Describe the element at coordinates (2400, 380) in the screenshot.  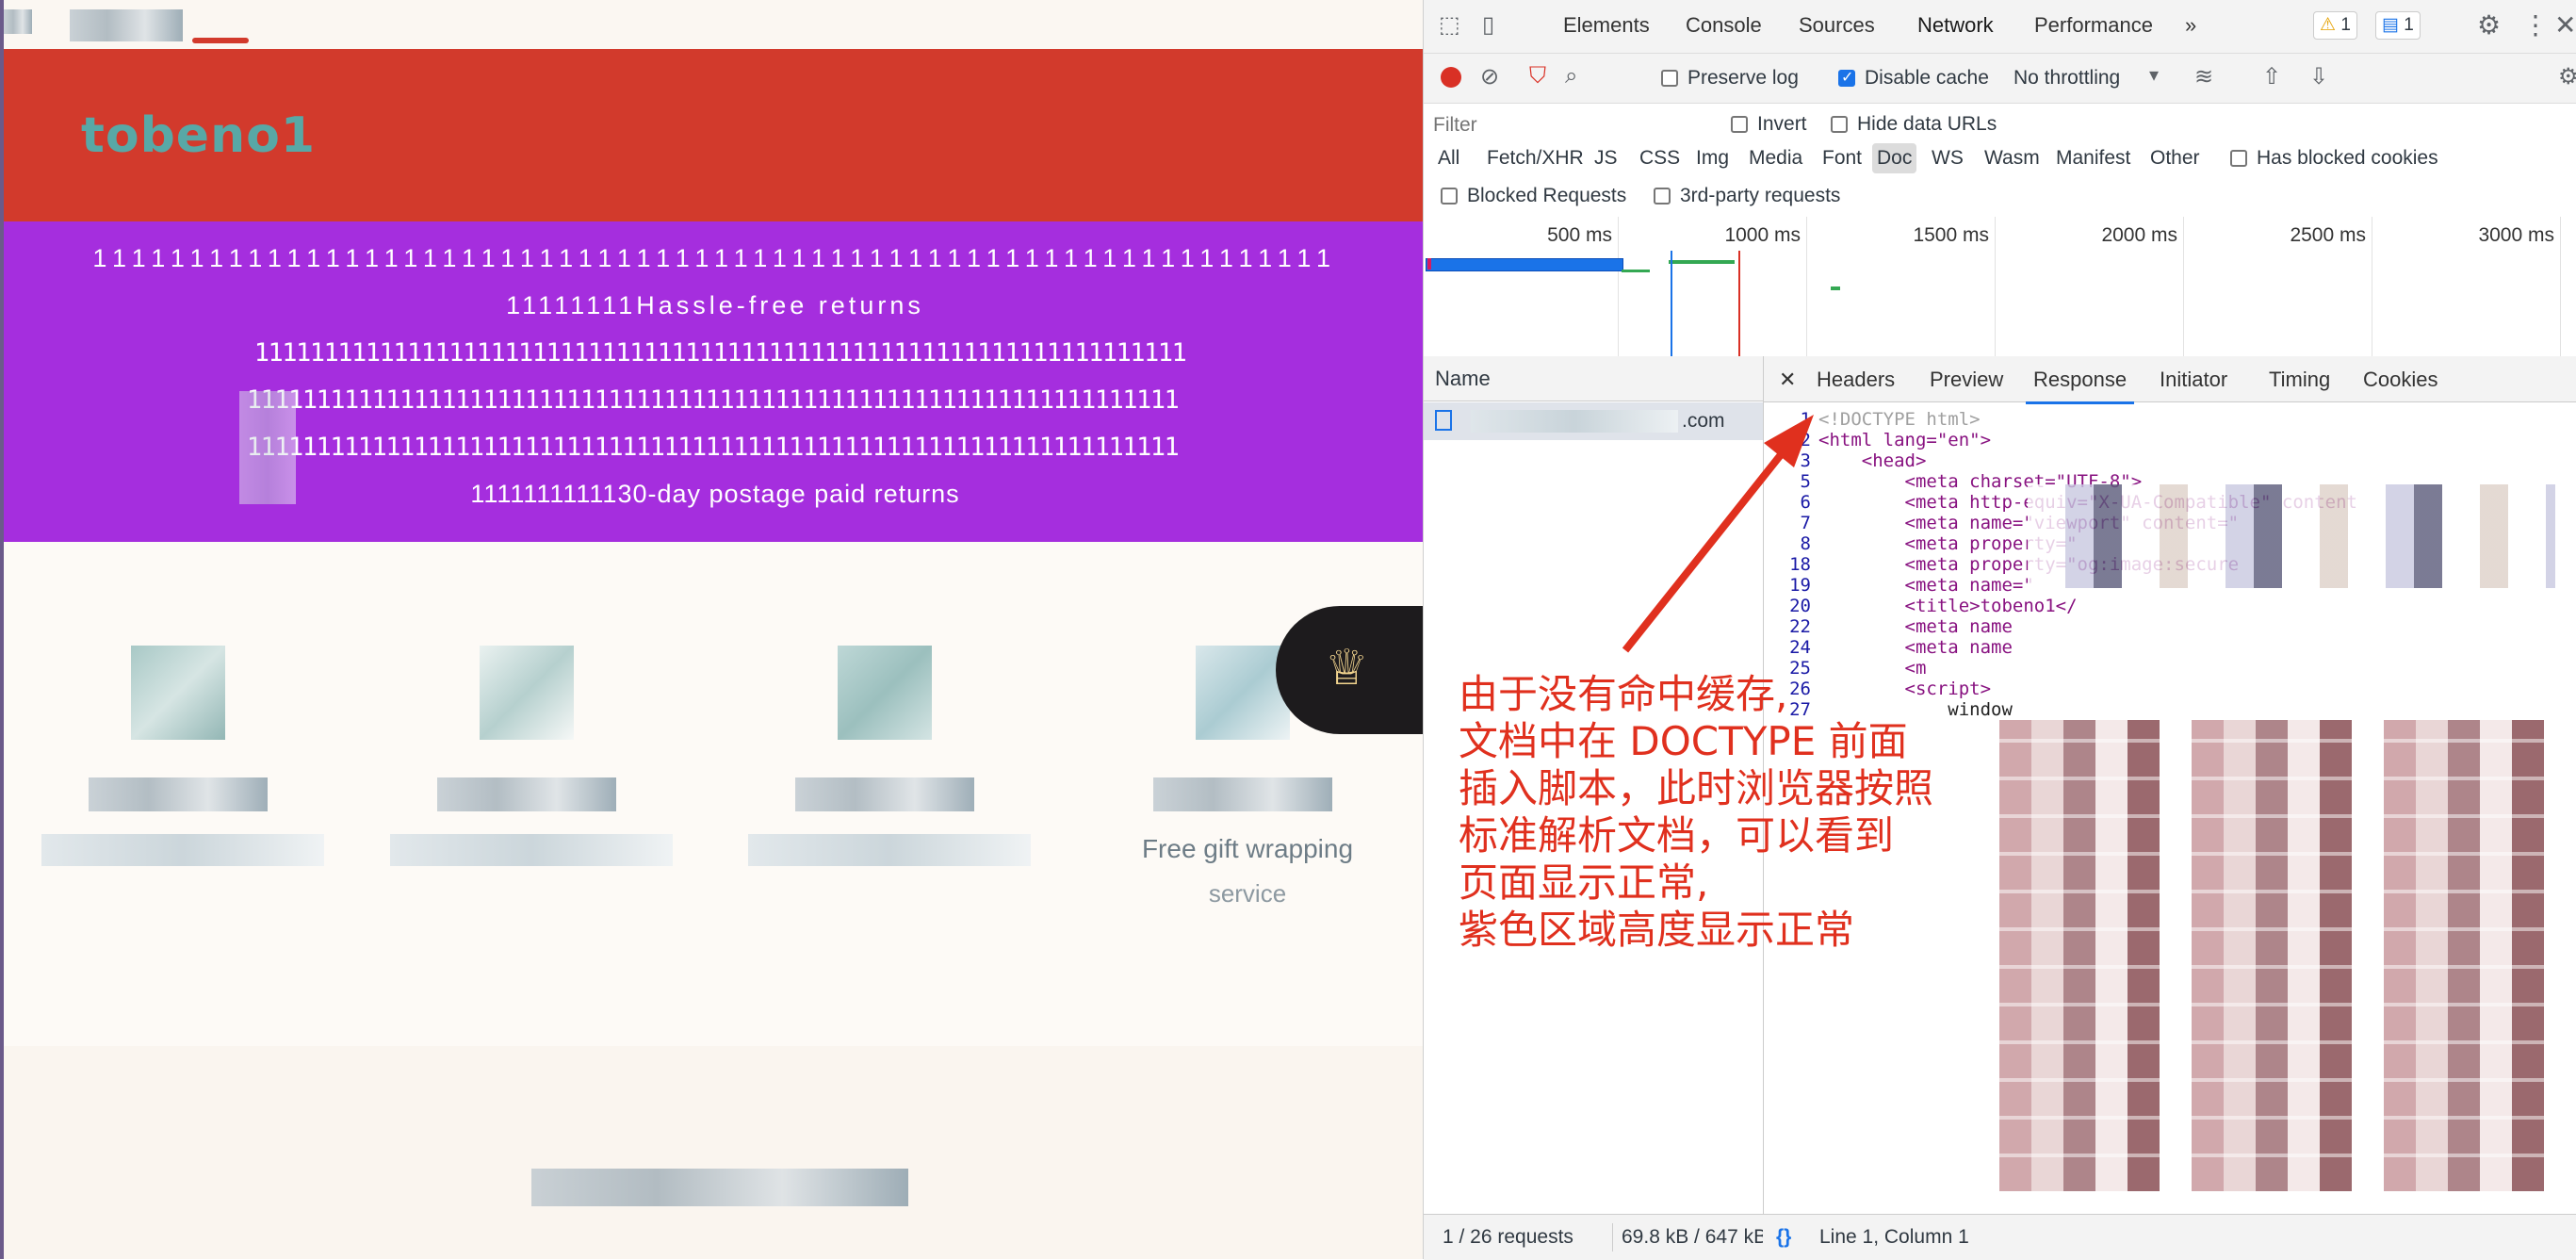
I see `tab-cookies: Cookies` at that location.